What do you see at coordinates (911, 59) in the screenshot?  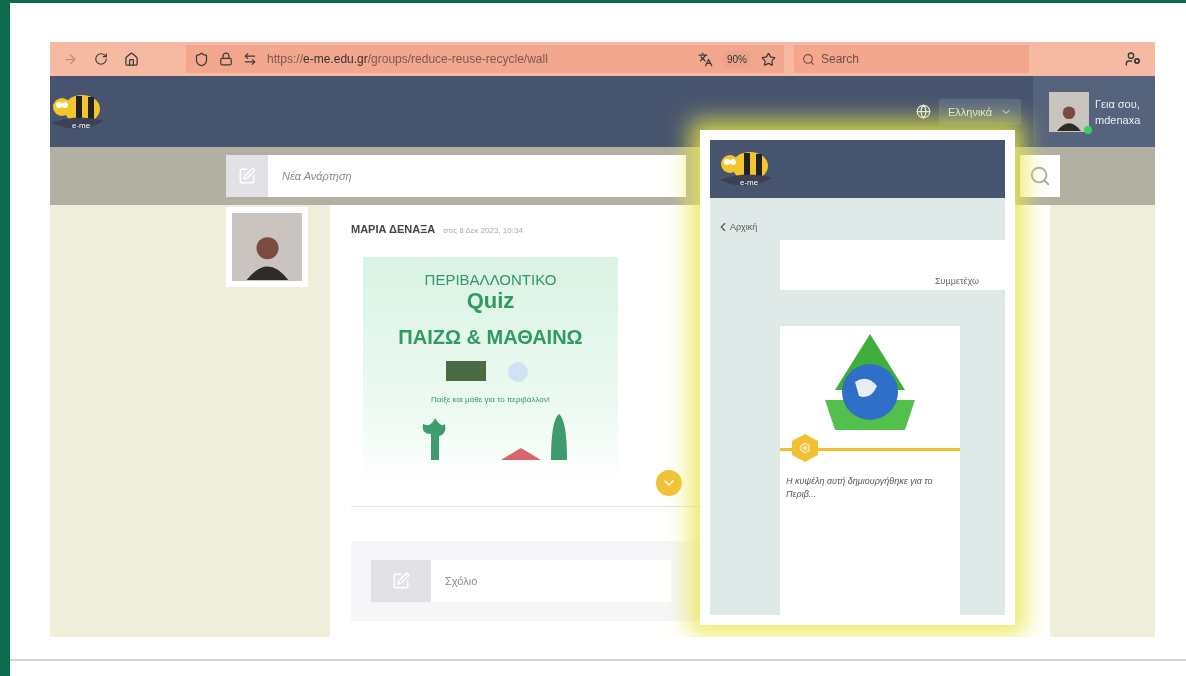 I see `search-field: Search` at bounding box center [911, 59].